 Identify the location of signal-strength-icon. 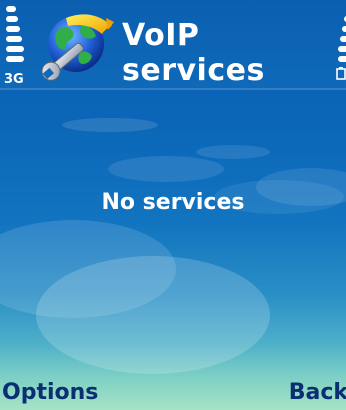
(15, 36).